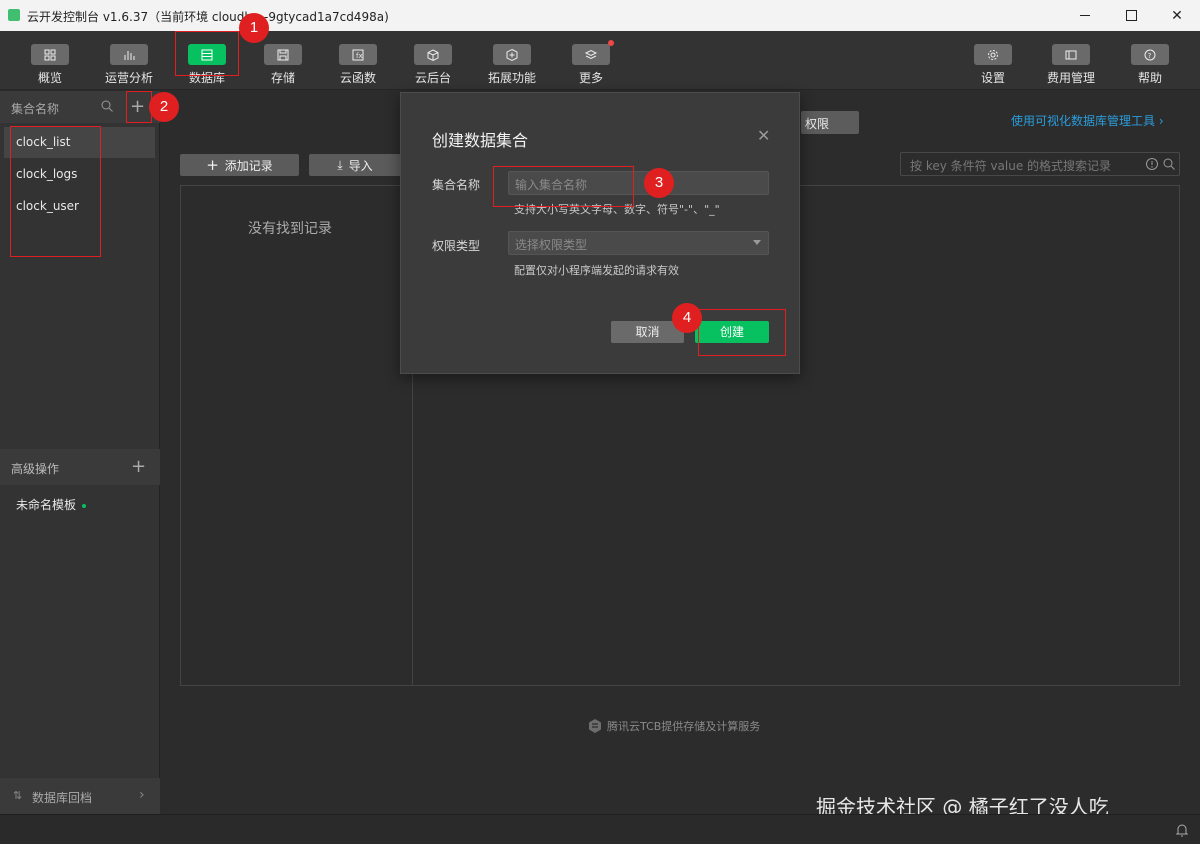 The image size is (1200, 844). Describe the element at coordinates (49, 78) in the screenshot. I see `toolbar-label: 概览` at that location.